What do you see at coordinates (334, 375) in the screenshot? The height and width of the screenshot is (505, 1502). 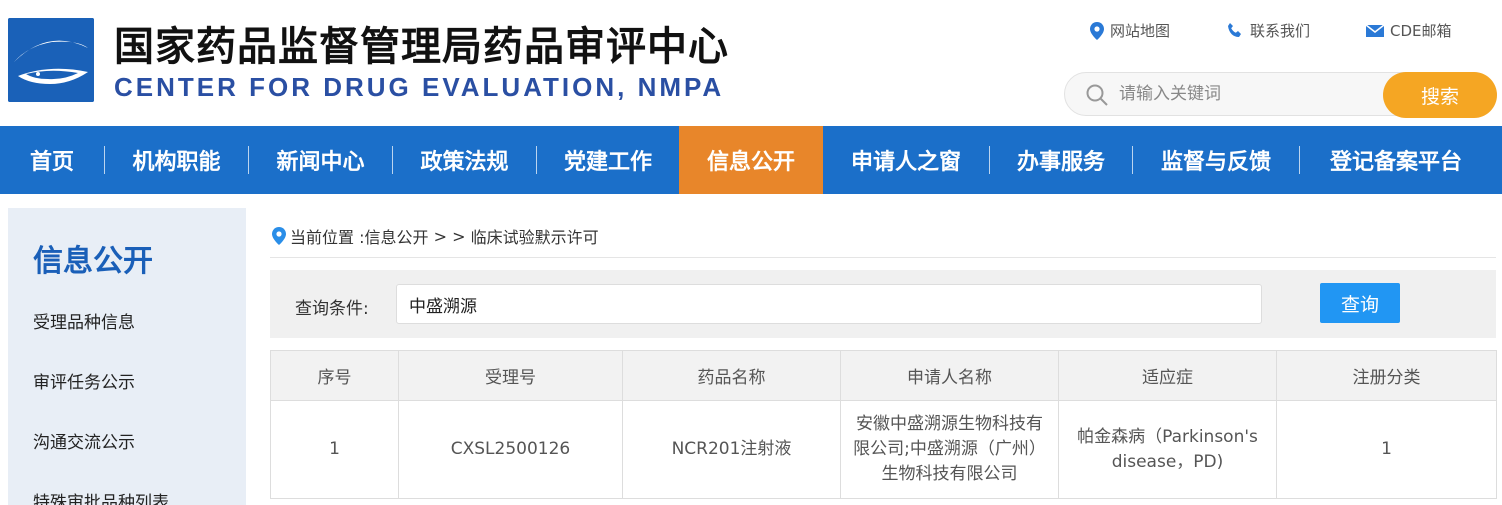 I see `col-header-index: 序号` at bounding box center [334, 375].